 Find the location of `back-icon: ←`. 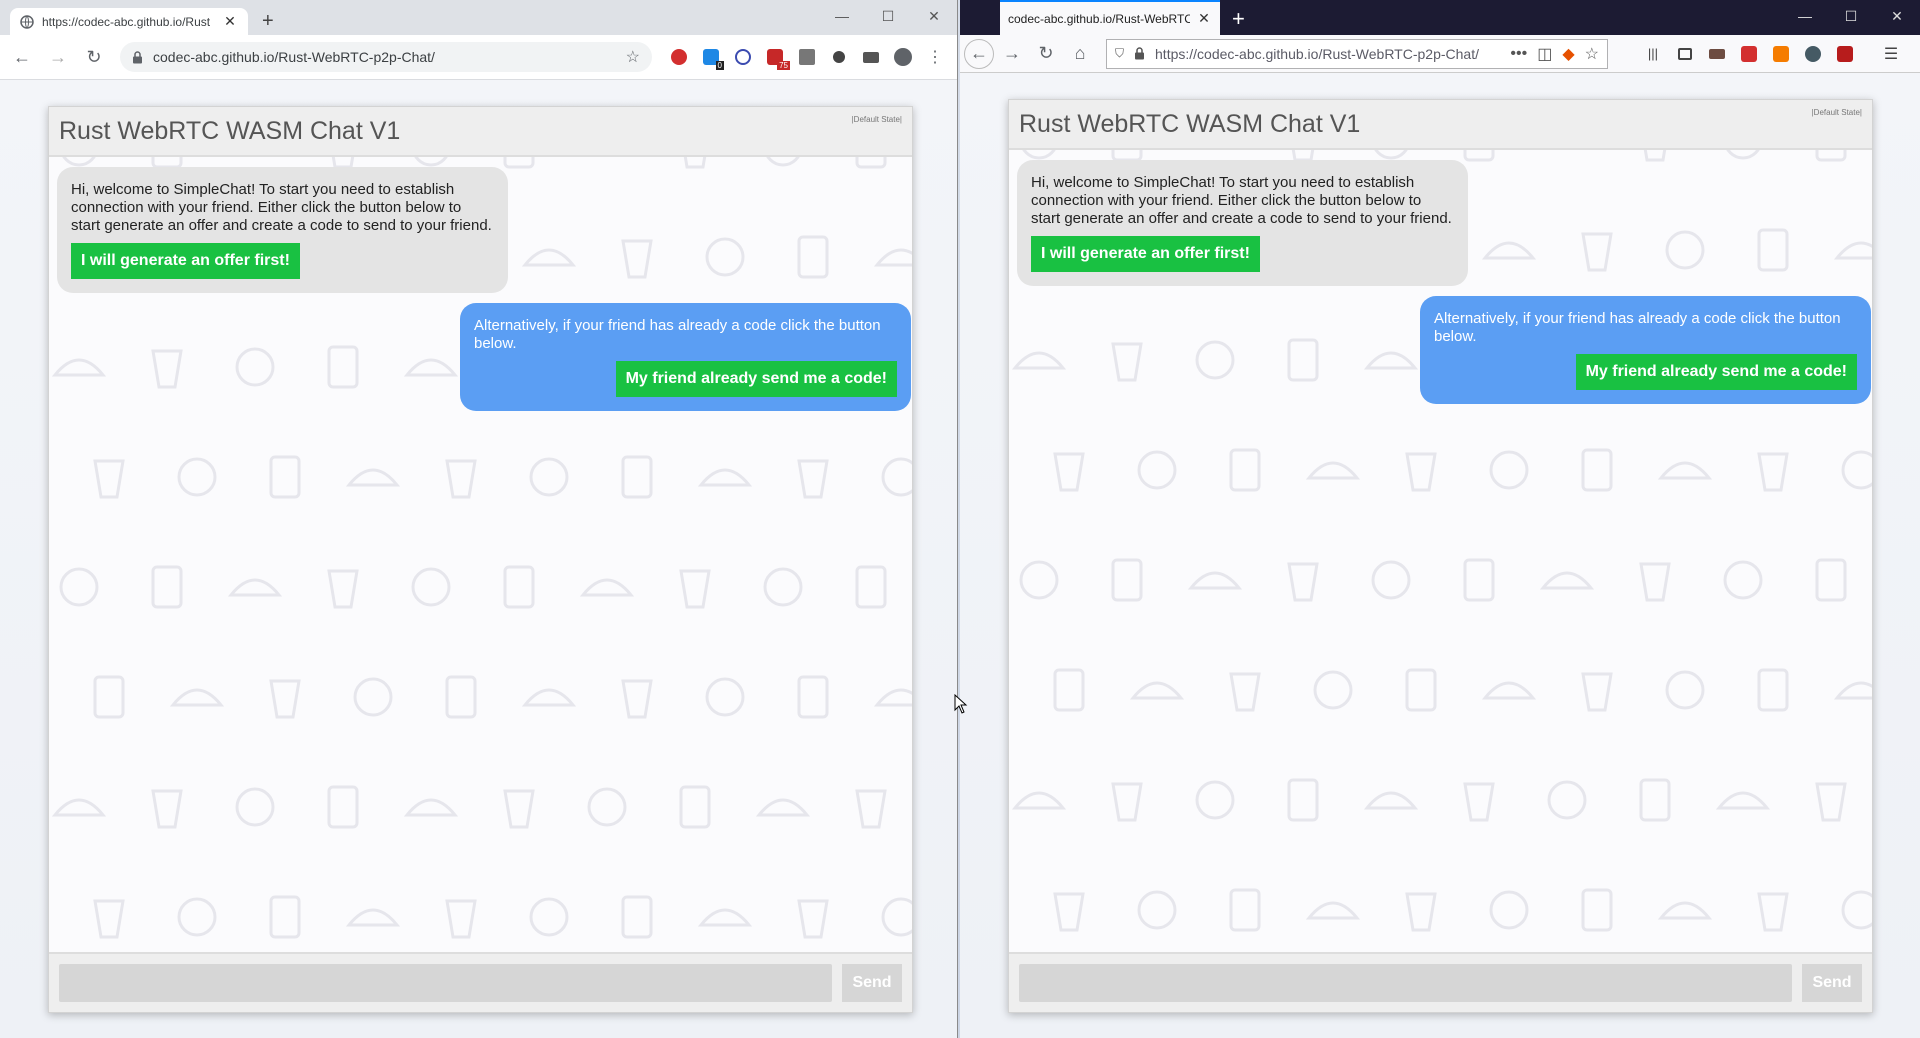

back-icon: ← is located at coordinates (979, 53).